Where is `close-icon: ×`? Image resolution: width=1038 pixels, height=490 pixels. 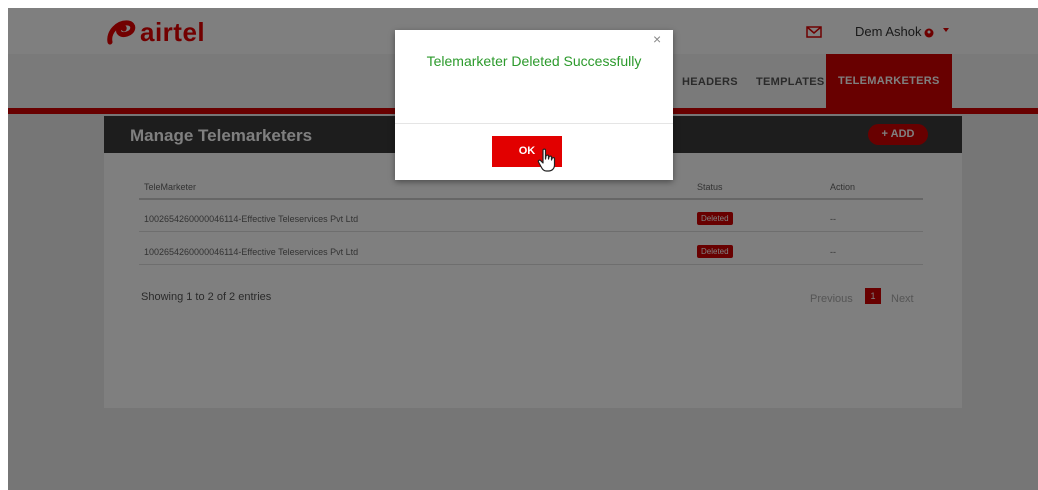
close-icon: × is located at coordinates (657, 39).